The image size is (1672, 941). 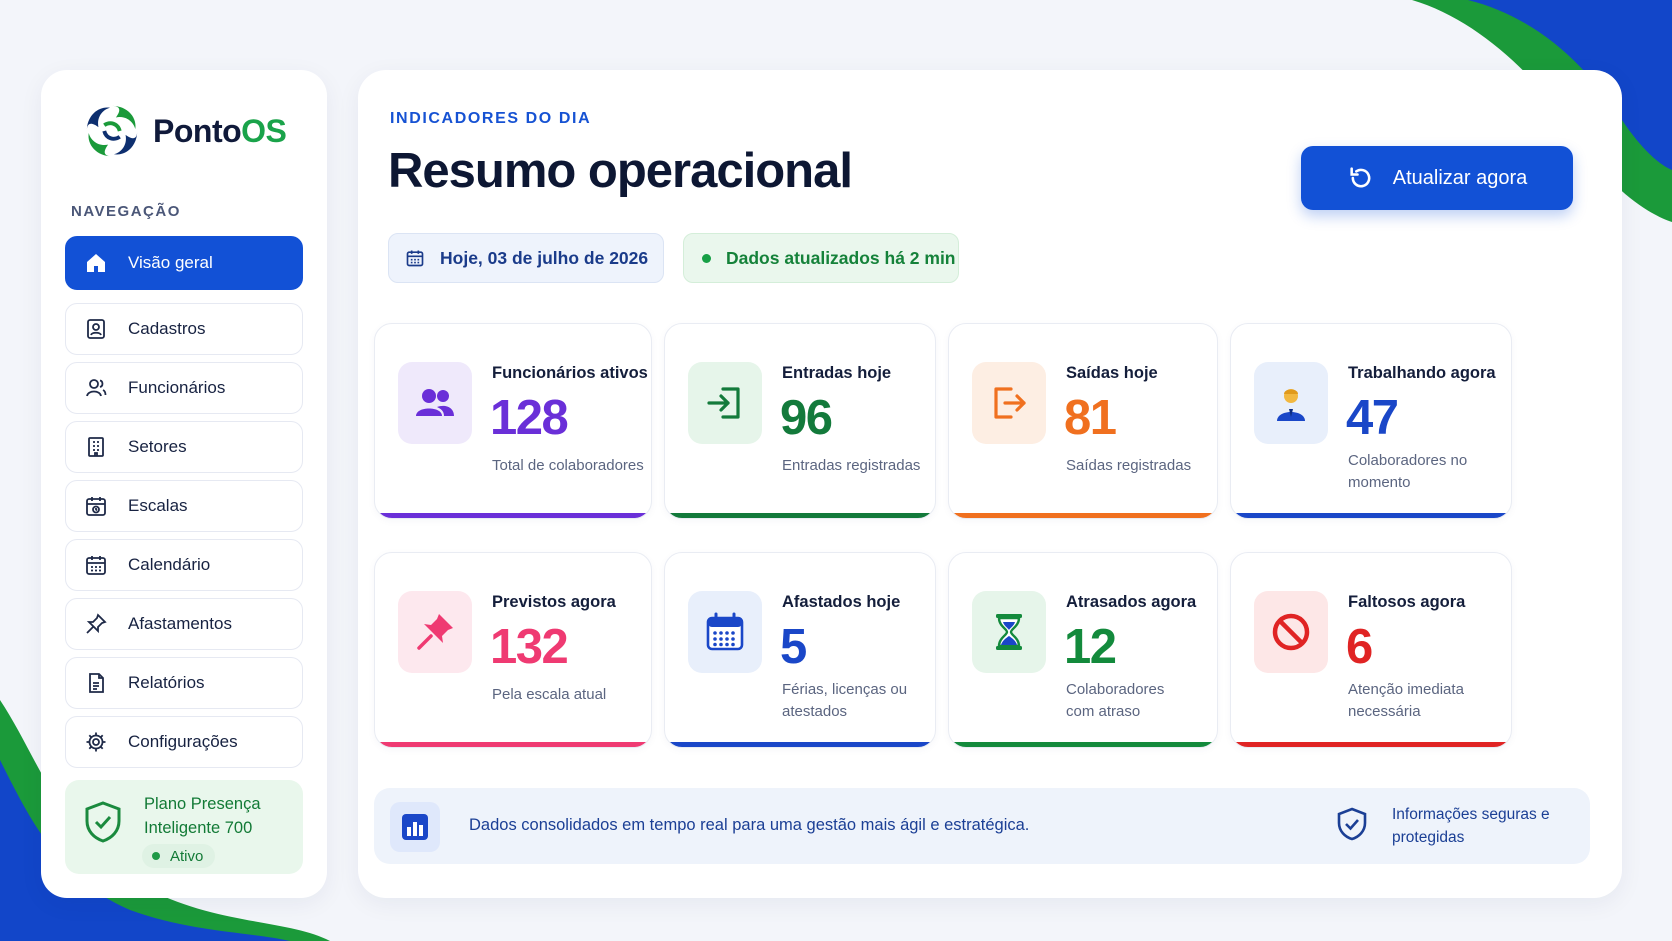 I want to click on logout-icon, so click(x=1010, y=403).